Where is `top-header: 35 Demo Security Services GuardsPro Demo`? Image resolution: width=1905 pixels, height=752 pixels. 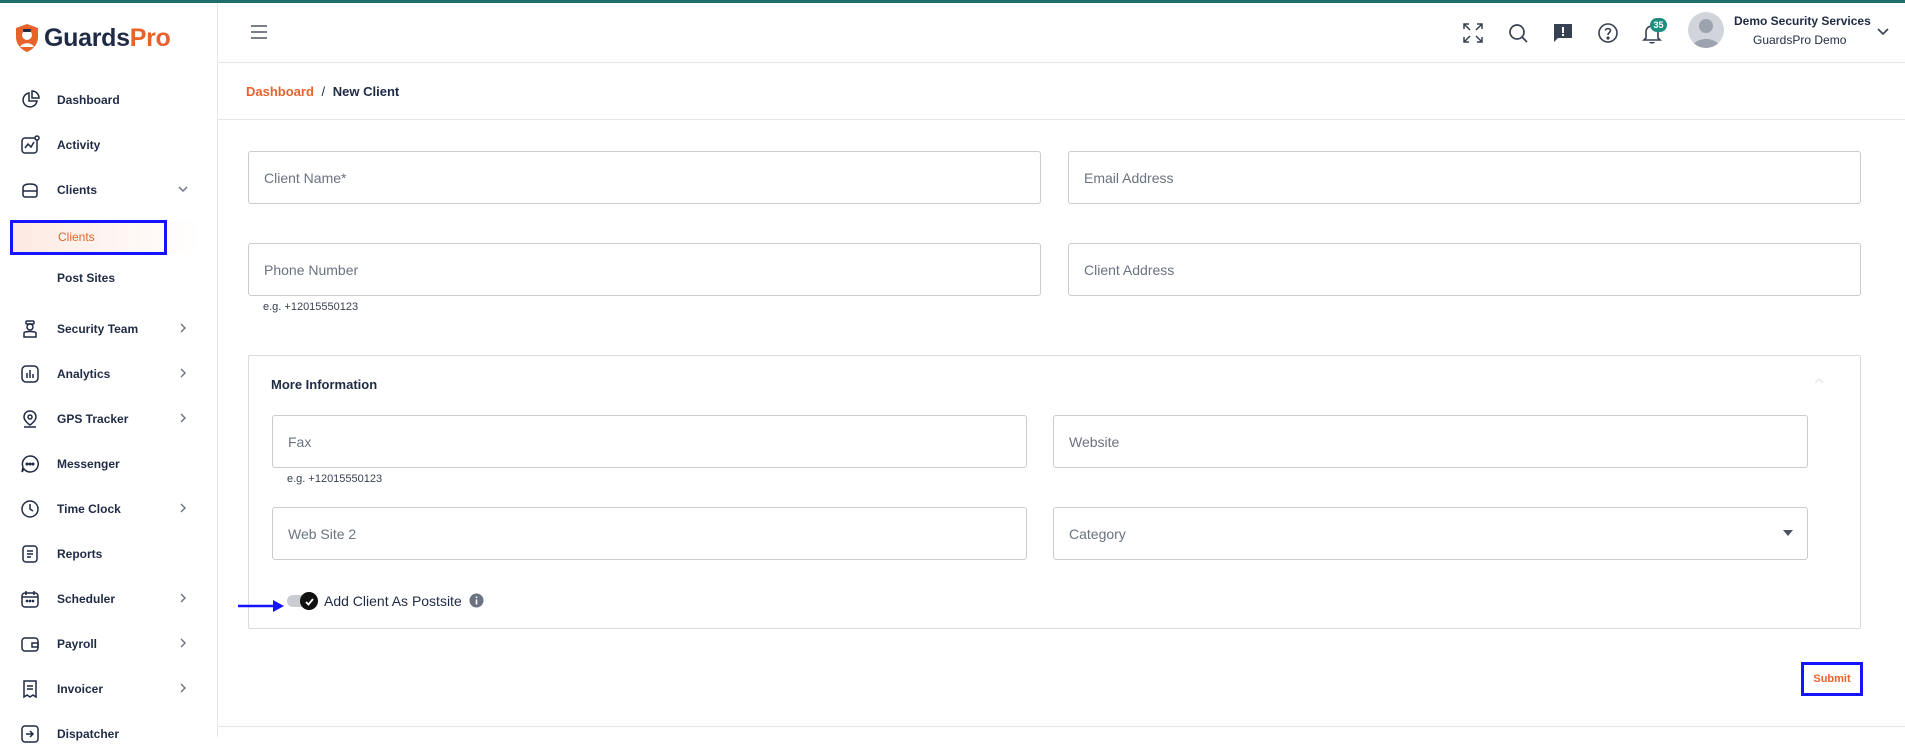
top-header: 35 Demo Security Services GuardsPro Demo is located at coordinates (1061, 33).